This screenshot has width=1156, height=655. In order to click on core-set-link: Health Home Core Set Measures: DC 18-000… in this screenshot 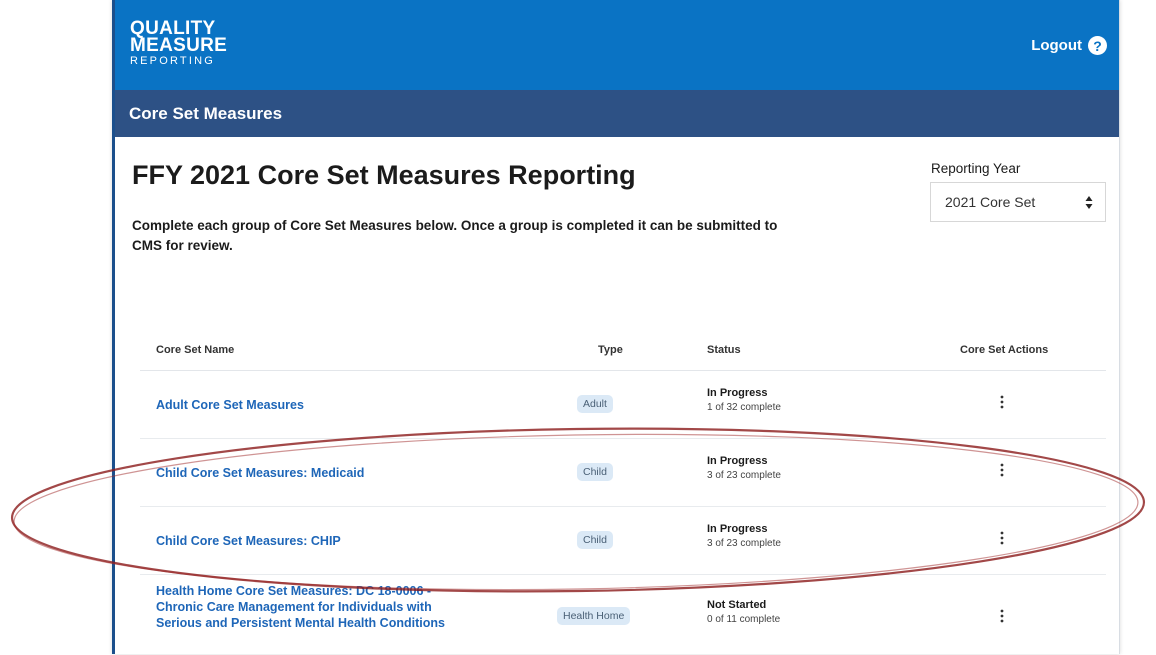, I will do `click(311, 607)`.